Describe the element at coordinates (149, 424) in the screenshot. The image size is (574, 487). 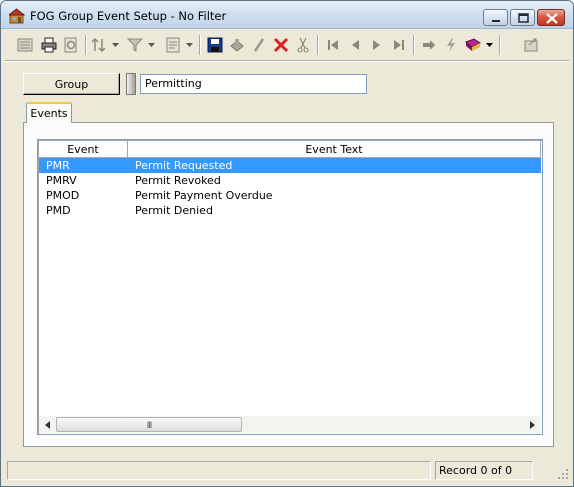
I see `scroll-thumb: III` at that location.